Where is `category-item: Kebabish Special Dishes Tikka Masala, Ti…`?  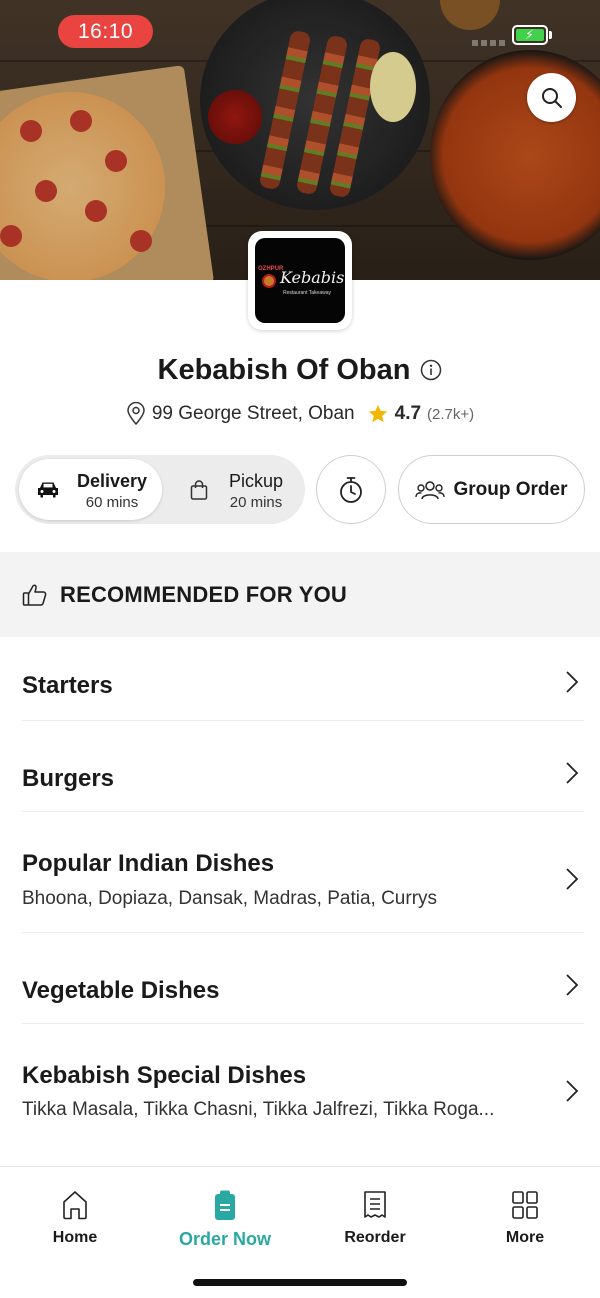 category-item: Kebabish Special Dishes Tikka Masala, Ti… is located at coordinates (300, 1074).